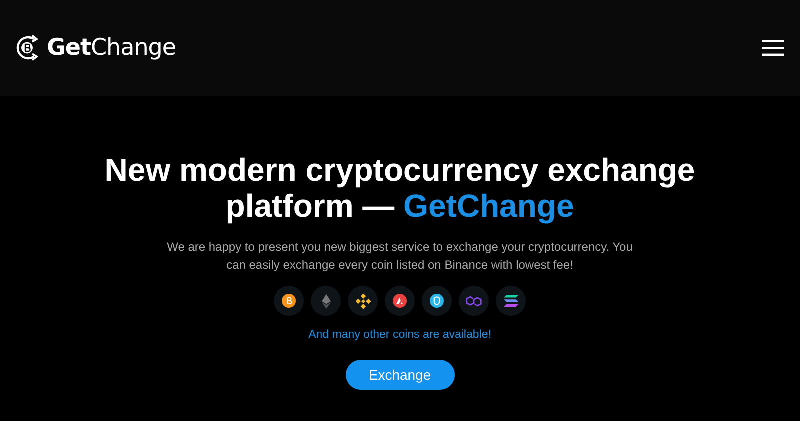 This screenshot has height=421, width=800. Describe the element at coordinates (773, 48) in the screenshot. I see `menu-icon` at that location.